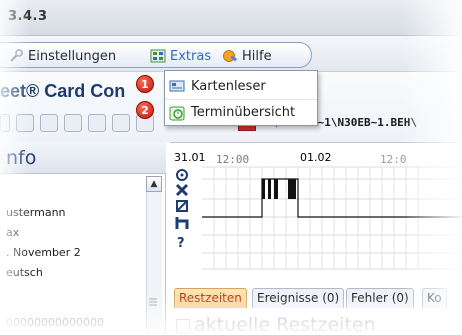 This screenshot has width=462, height=335. What do you see at coordinates (177, 86) in the screenshot?
I see `card-reader-icon` at bounding box center [177, 86].